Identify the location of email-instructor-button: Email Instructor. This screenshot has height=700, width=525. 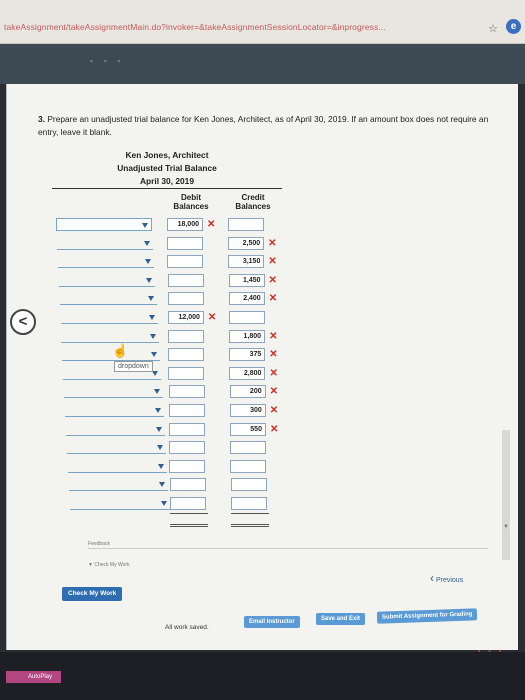
(272, 622).